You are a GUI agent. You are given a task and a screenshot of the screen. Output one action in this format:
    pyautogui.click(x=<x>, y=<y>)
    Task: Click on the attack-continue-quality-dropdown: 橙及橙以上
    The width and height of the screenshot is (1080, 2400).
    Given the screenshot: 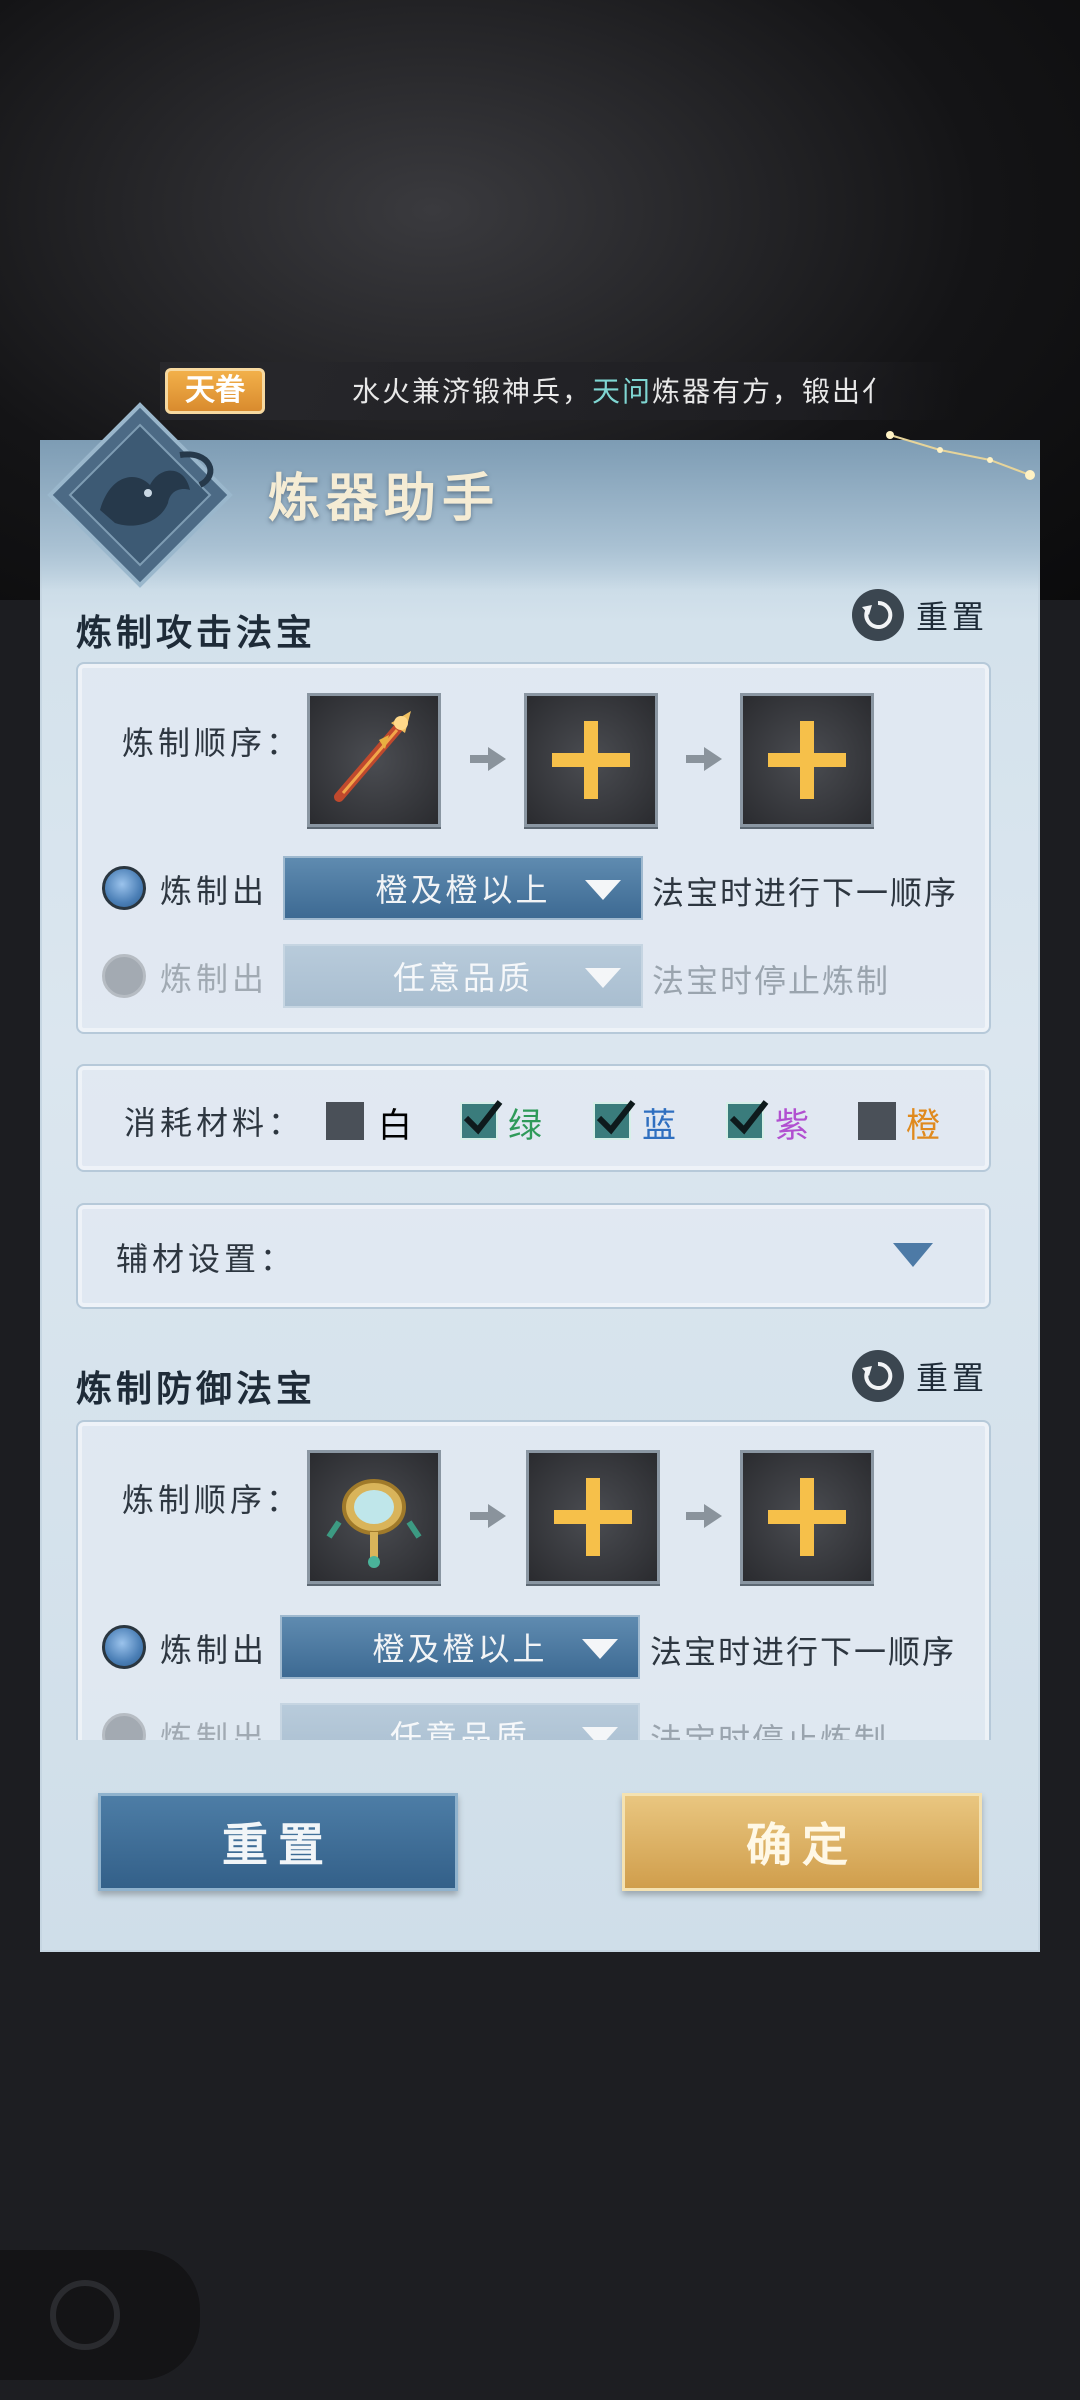 What is the action you would take?
    pyautogui.click(x=463, y=888)
    